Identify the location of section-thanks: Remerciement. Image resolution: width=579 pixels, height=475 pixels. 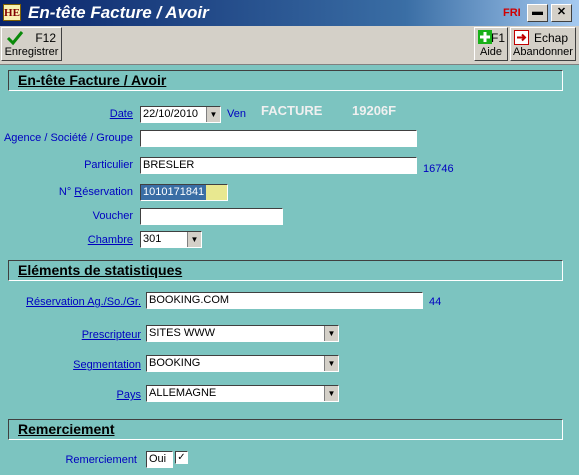
(285, 429).